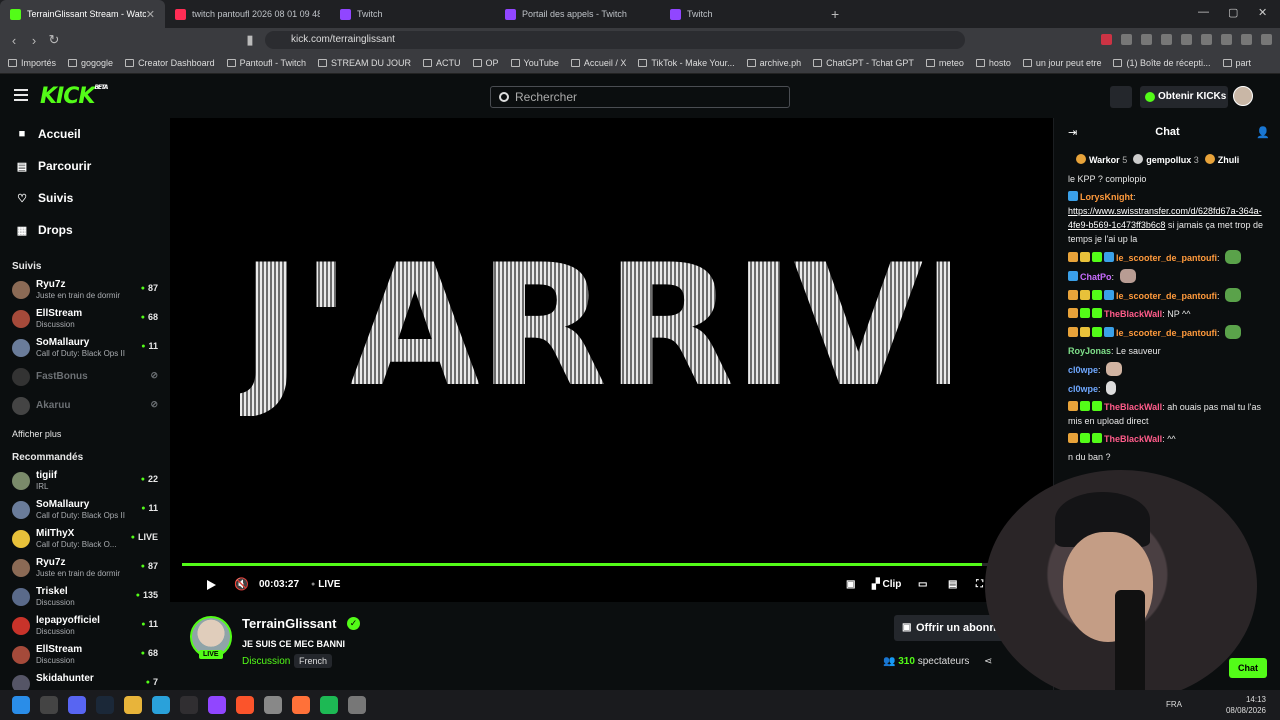 The width and height of the screenshot is (1280, 720). Describe the element at coordinates (1266, 39) in the screenshot. I see `menu-icon` at that location.